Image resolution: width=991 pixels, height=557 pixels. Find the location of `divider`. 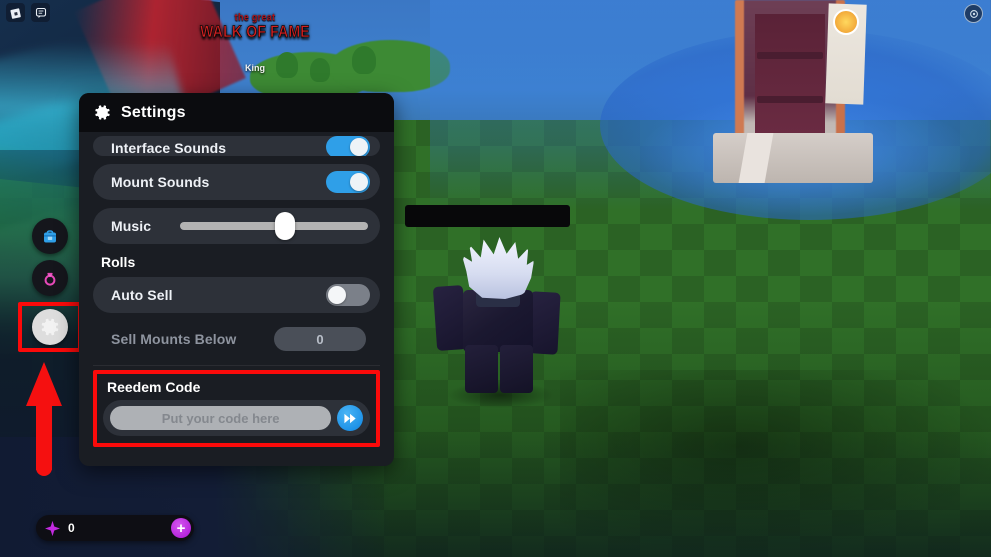

divider is located at coordinates (236, 365).